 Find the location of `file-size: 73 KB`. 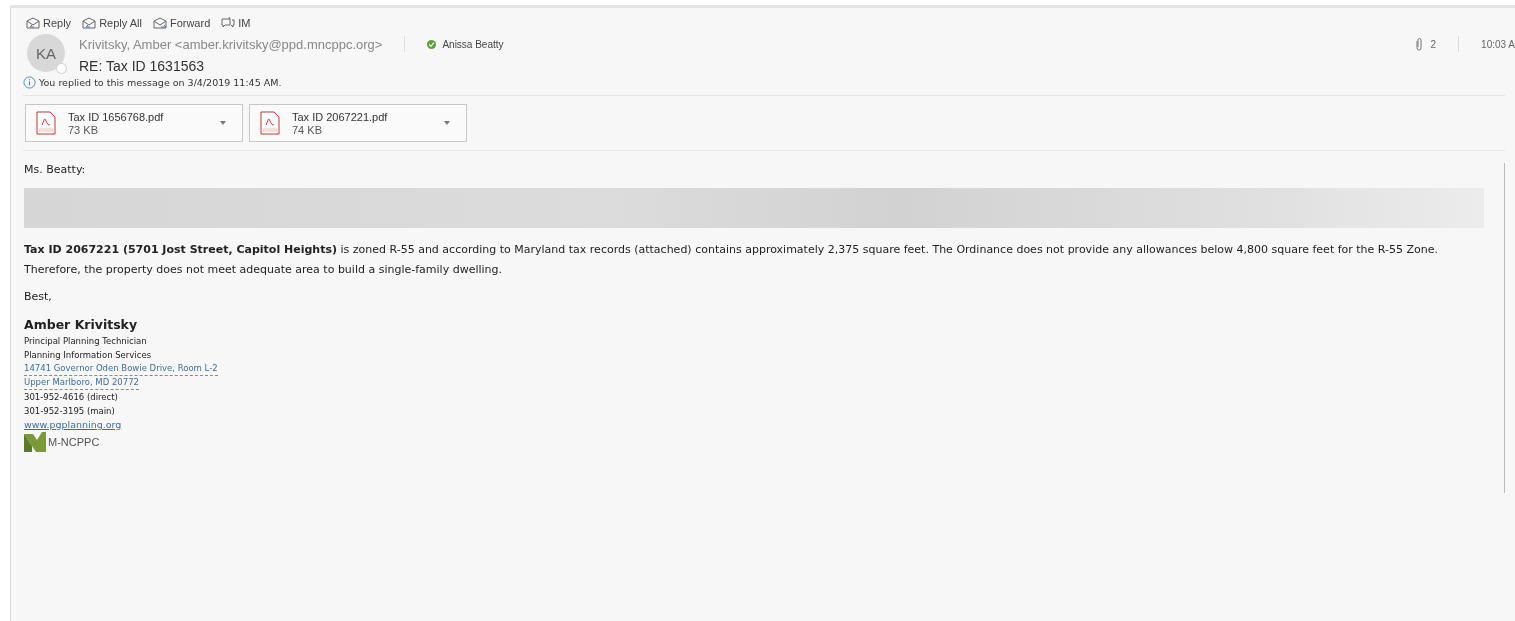

file-size: 73 KB is located at coordinates (83, 129).